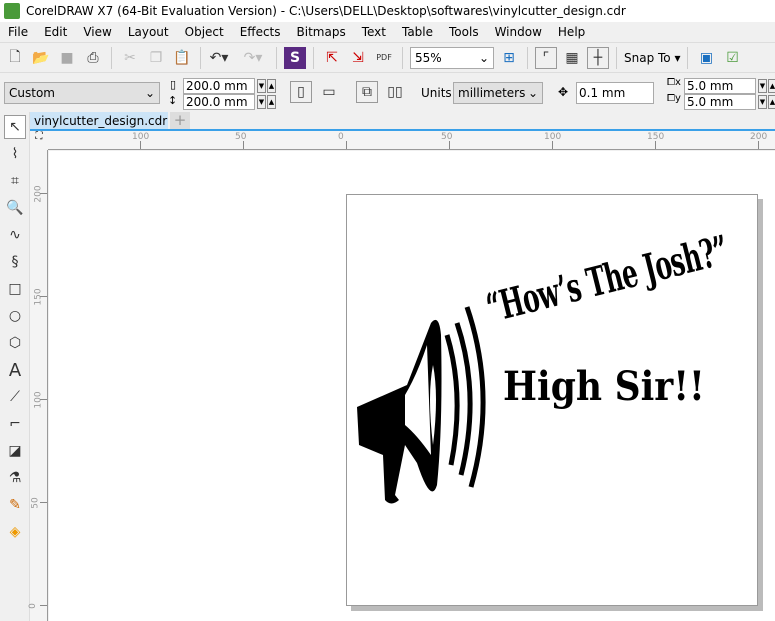  I want to click on menu-edit: Edit, so click(55, 32).